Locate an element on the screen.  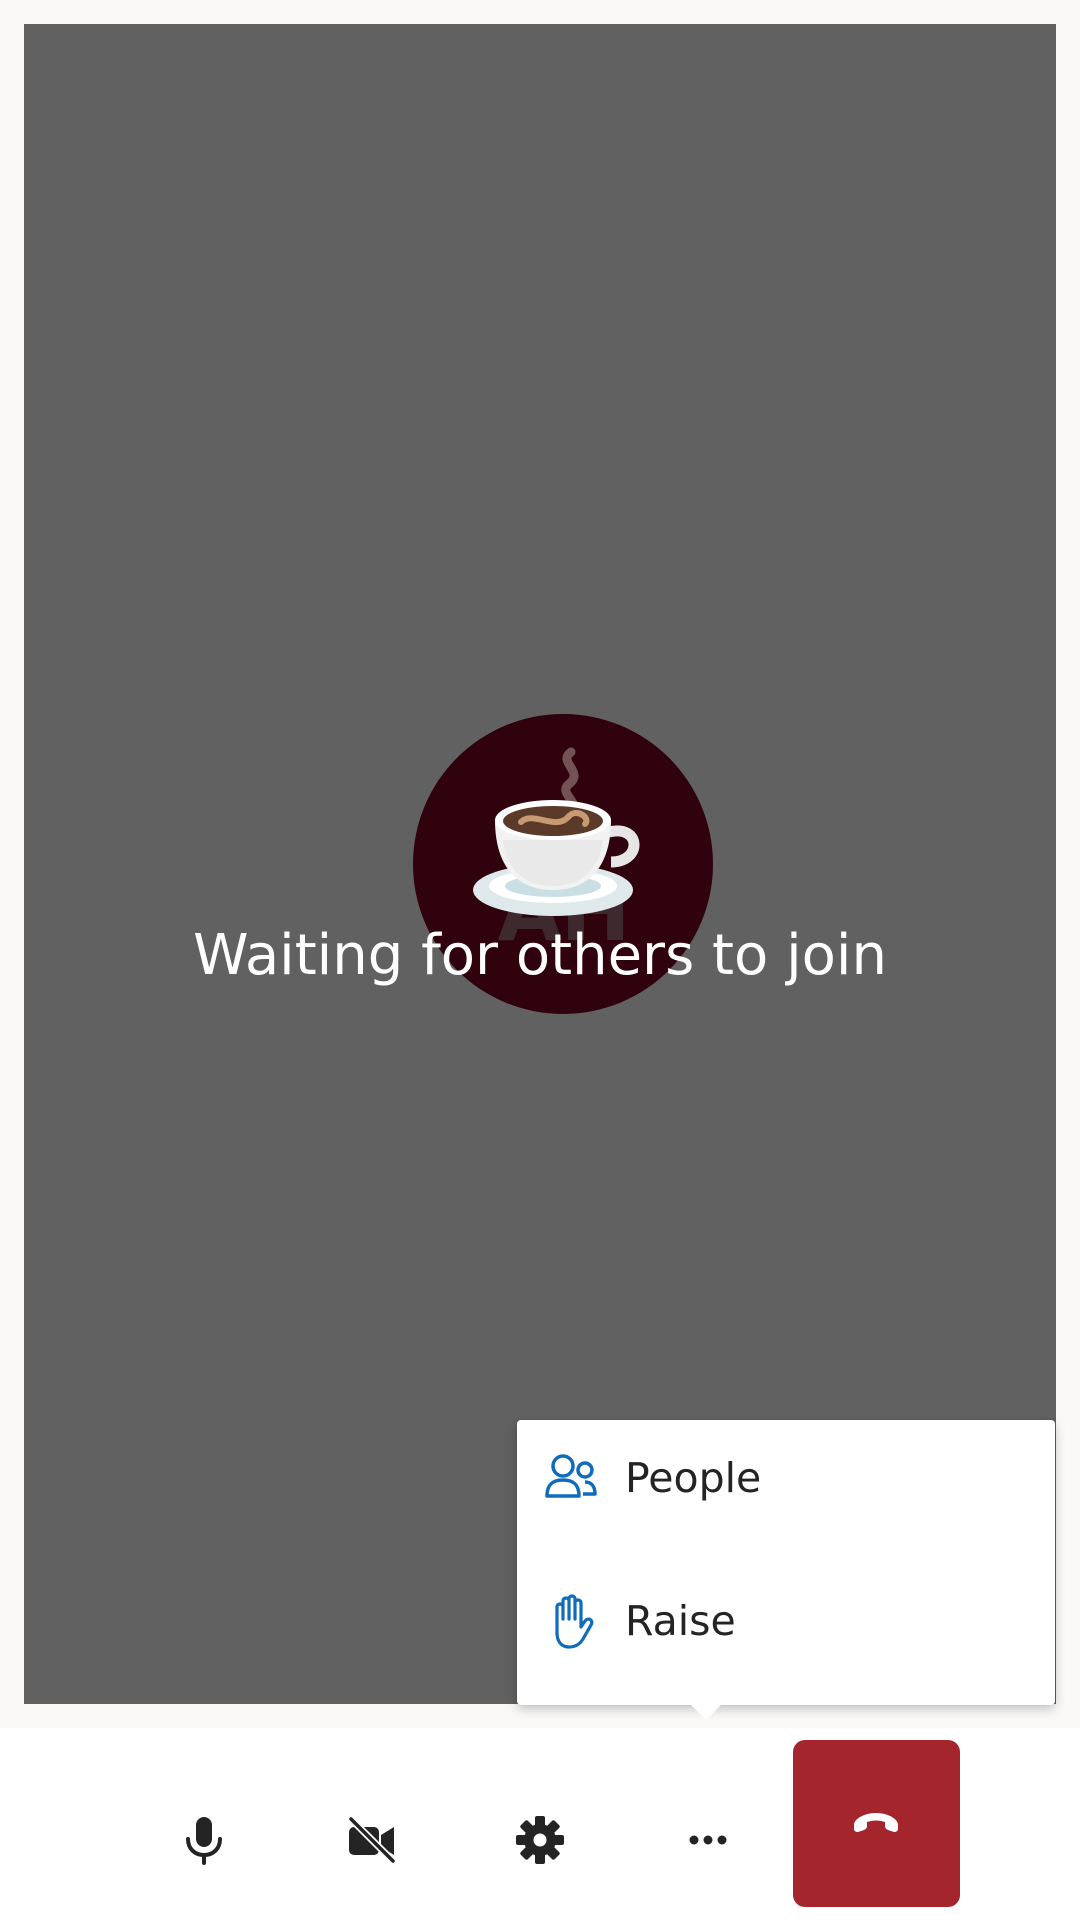
microphone-button is located at coordinates (204, 1840).